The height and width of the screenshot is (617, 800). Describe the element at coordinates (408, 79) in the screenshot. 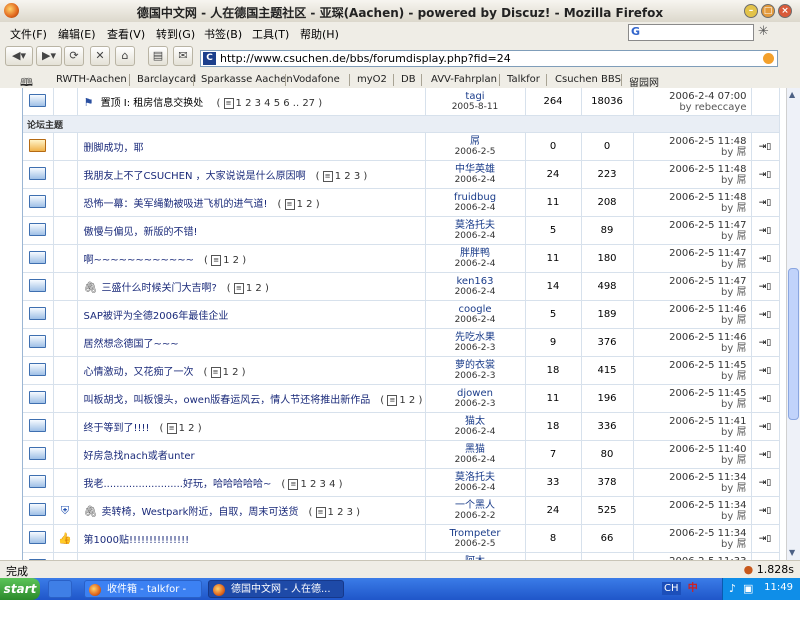

I see `bookmark-item: DB` at that location.